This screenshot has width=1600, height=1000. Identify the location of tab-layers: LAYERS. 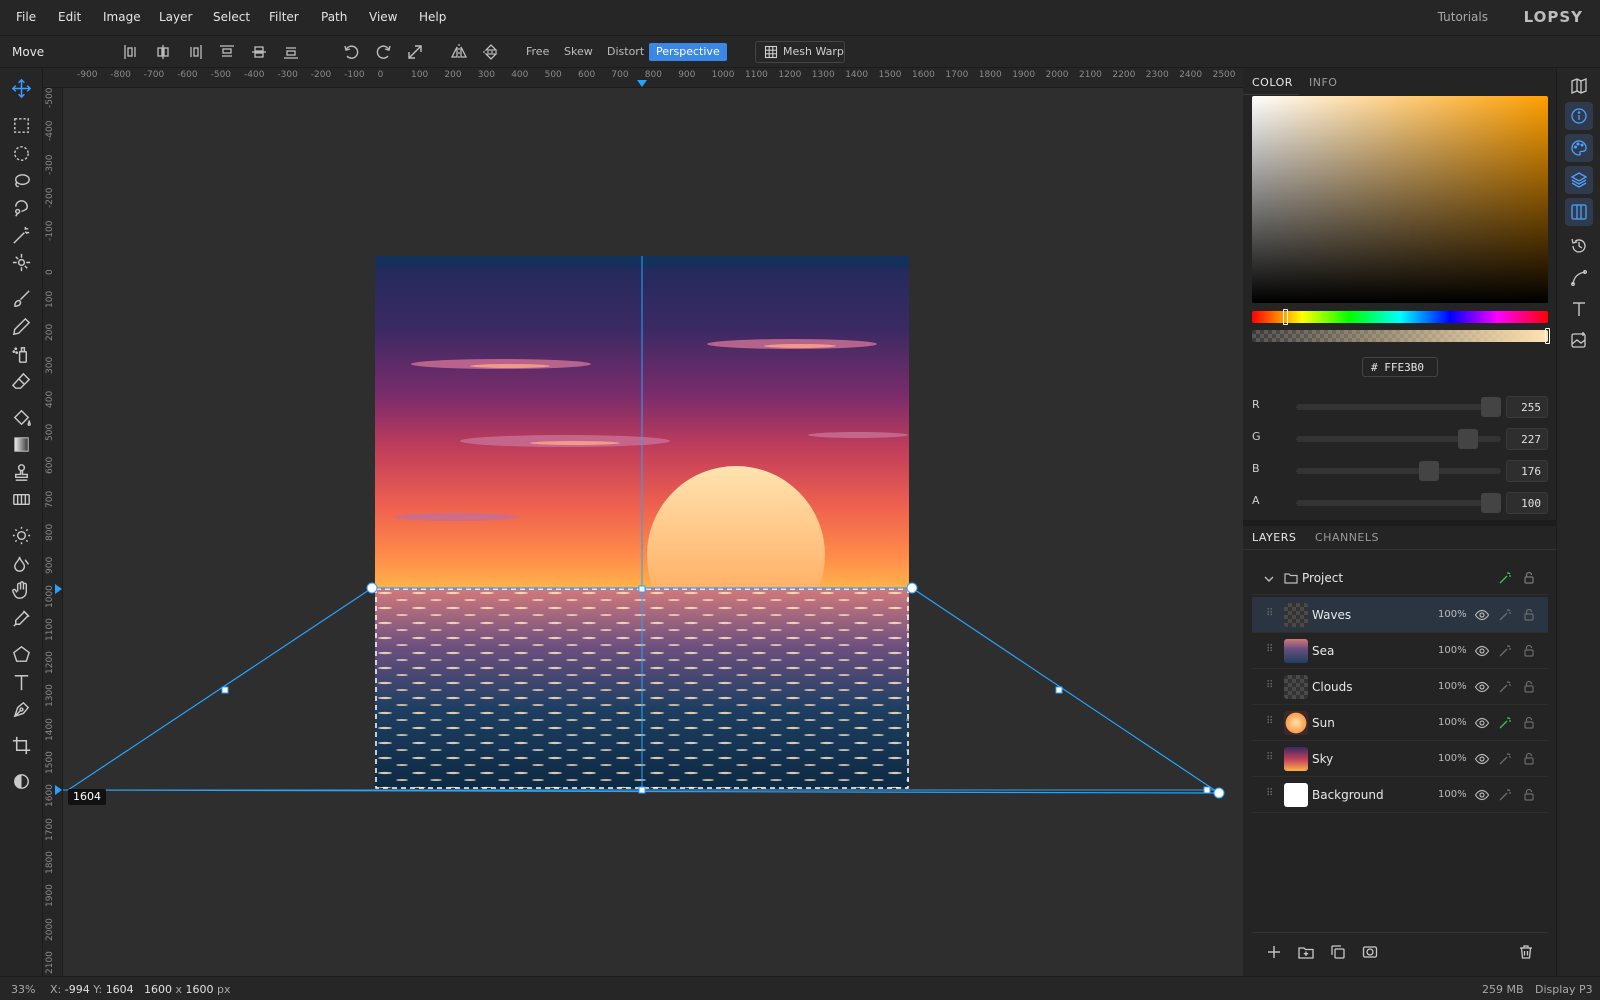
(1274, 537).